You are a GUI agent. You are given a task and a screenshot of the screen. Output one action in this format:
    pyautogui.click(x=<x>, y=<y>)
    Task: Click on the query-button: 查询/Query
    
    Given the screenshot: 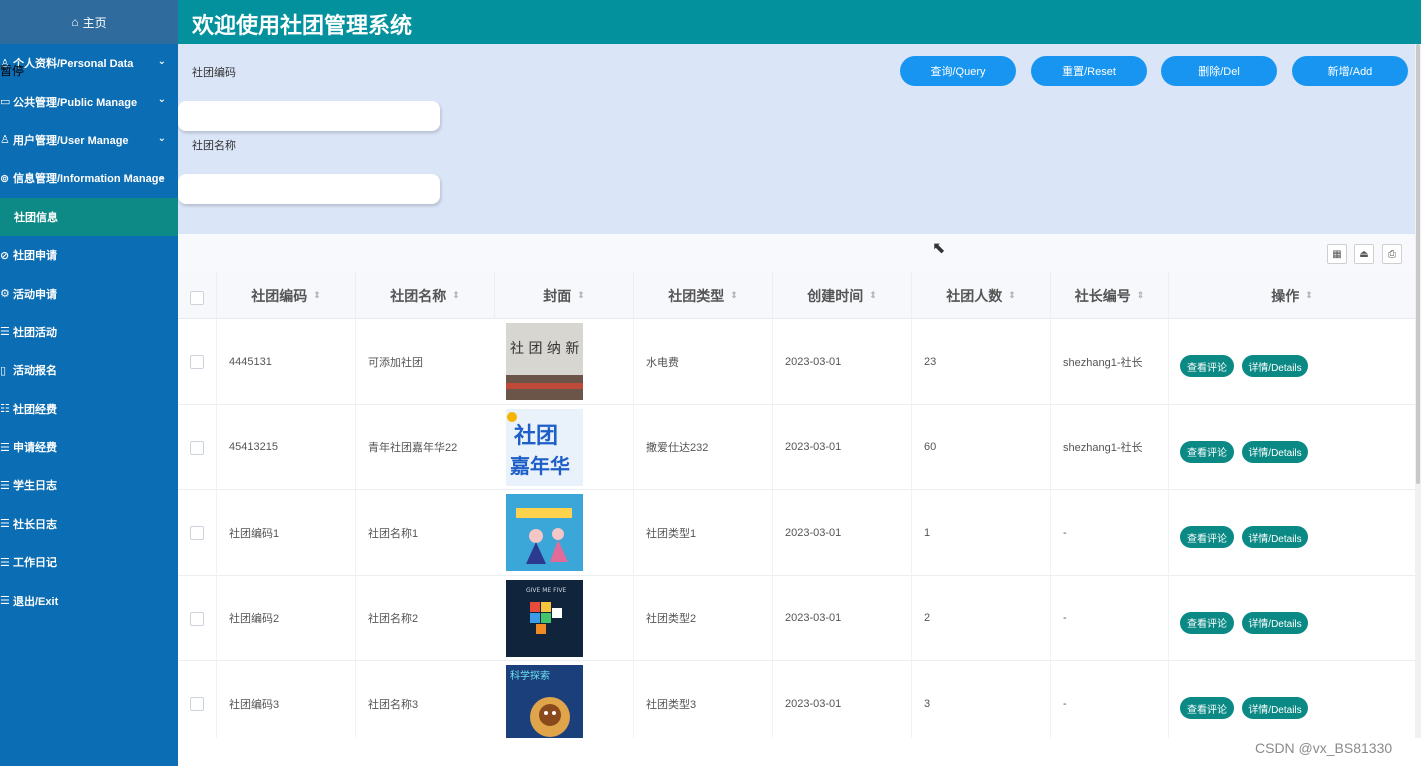 What is the action you would take?
    pyautogui.click(x=958, y=71)
    